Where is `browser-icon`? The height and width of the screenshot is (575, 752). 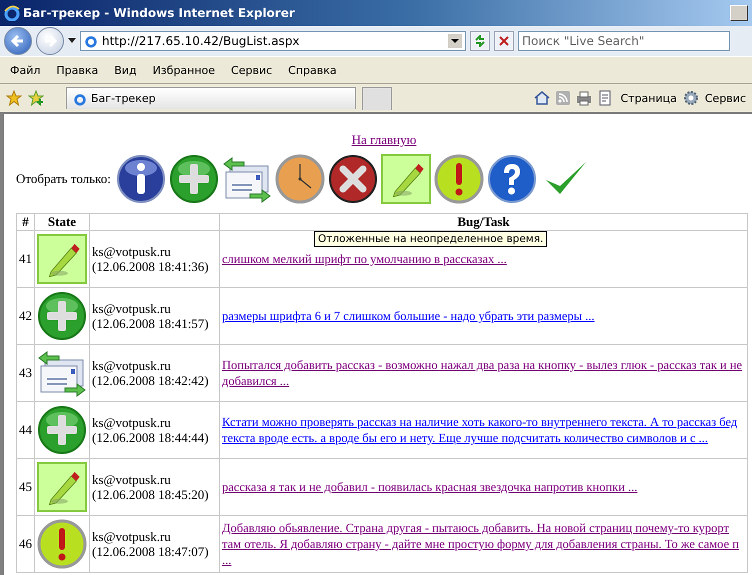 browser-icon is located at coordinates (12, 13).